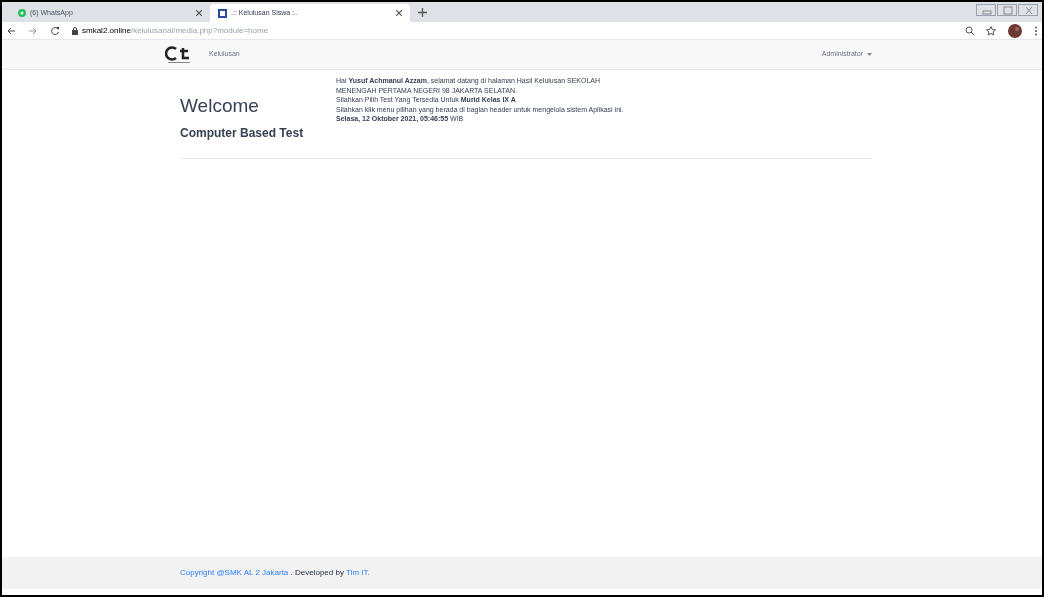 The width and height of the screenshot is (1044, 597). Describe the element at coordinates (33, 30) in the screenshot. I see `forward-icon` at that location.